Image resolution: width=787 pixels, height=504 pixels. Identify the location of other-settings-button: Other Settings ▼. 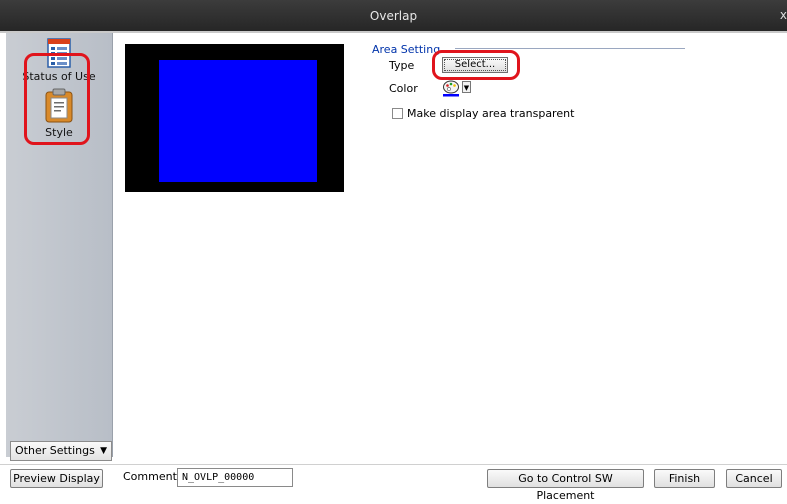
(61, 451).